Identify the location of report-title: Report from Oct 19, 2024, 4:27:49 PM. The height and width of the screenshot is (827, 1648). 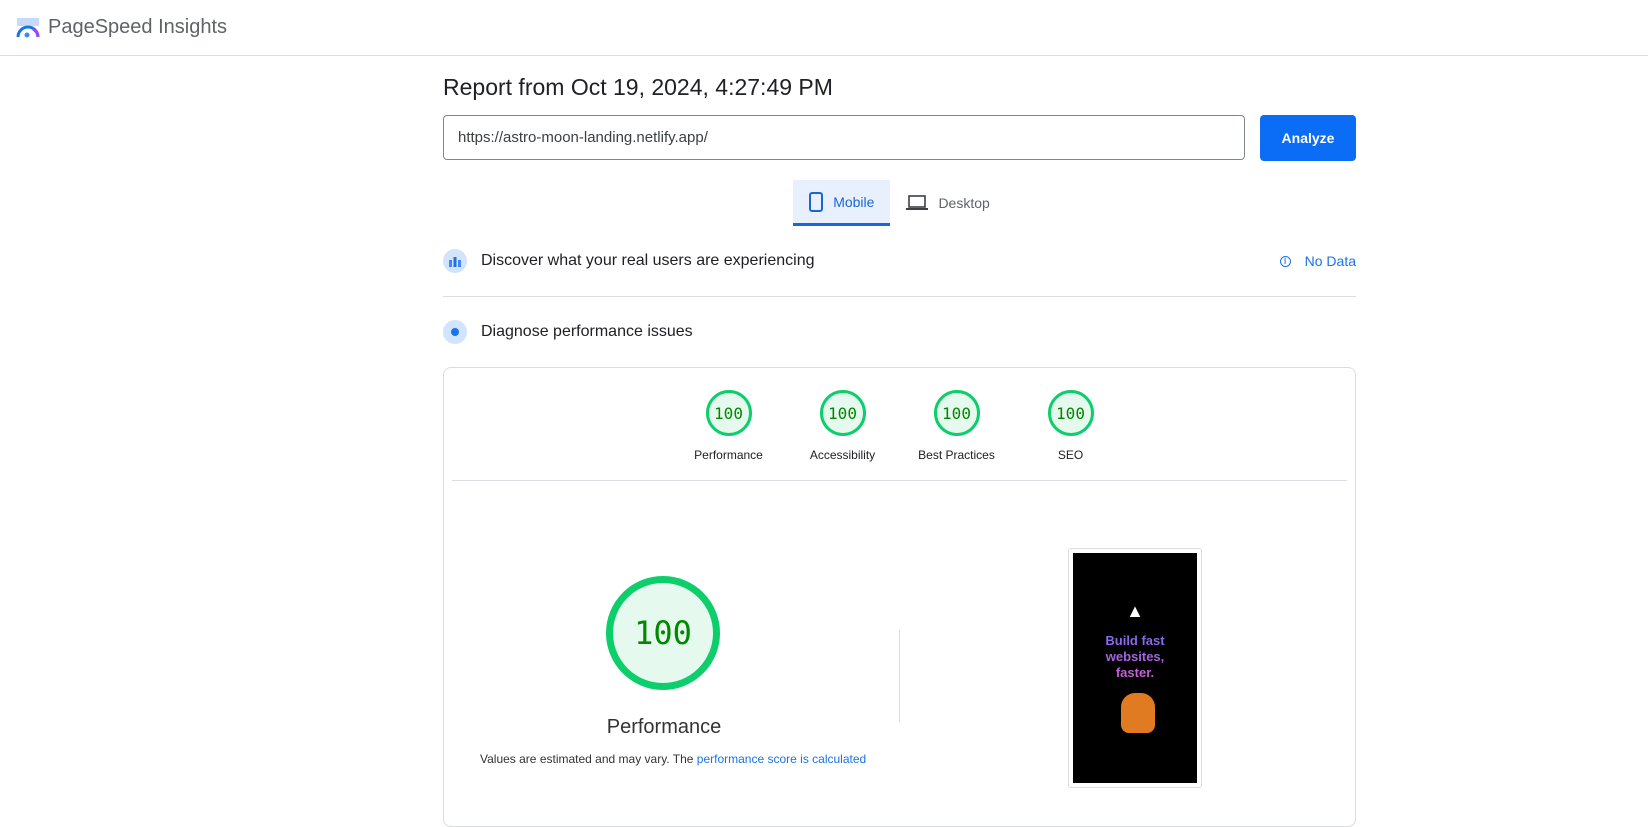
(638, 87).